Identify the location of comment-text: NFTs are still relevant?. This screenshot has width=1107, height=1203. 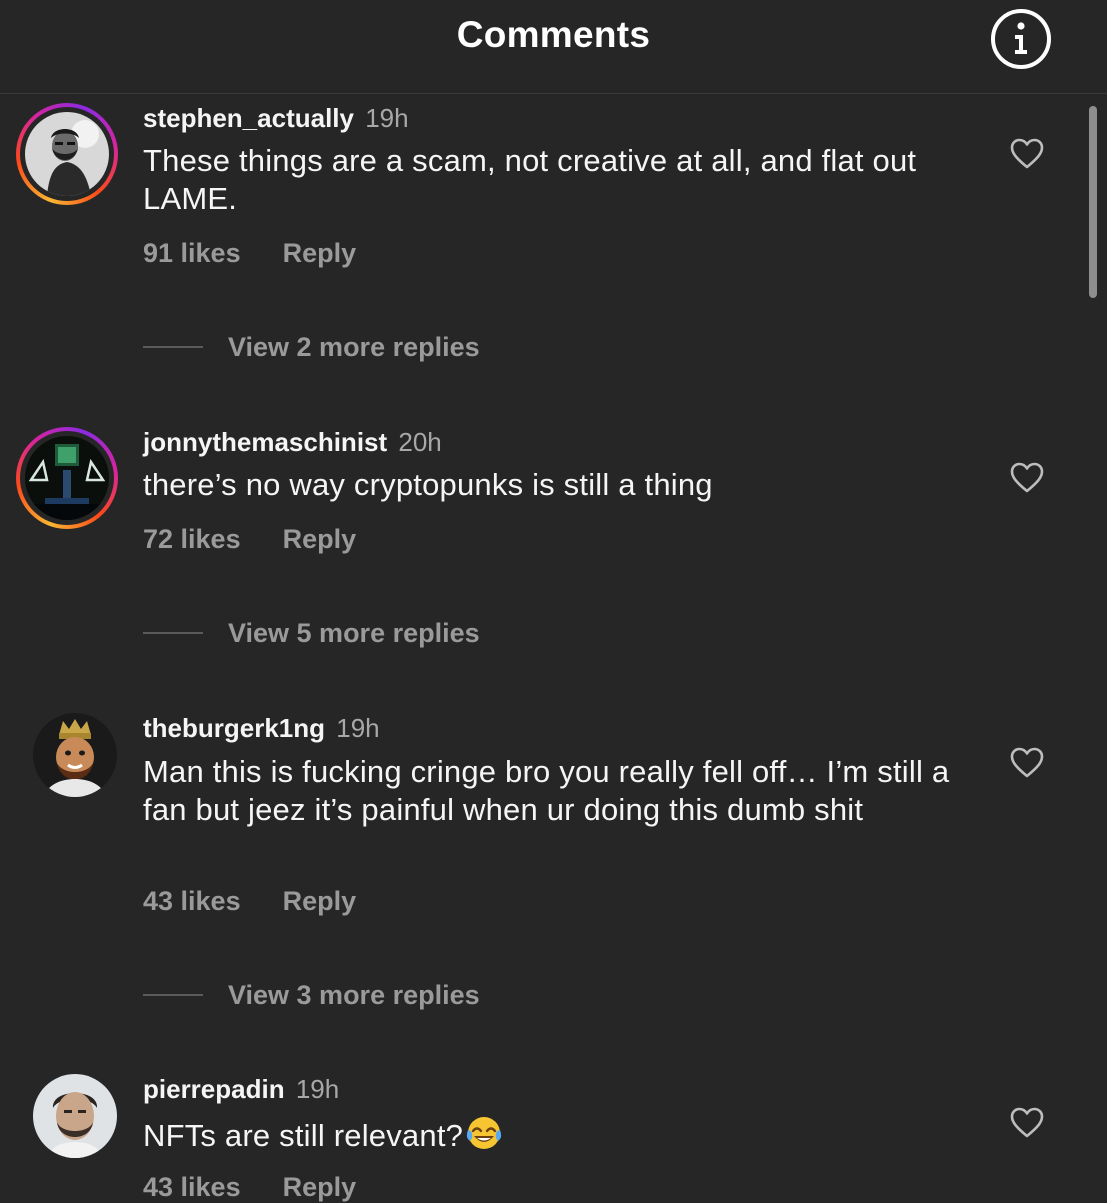
(563, 1134).